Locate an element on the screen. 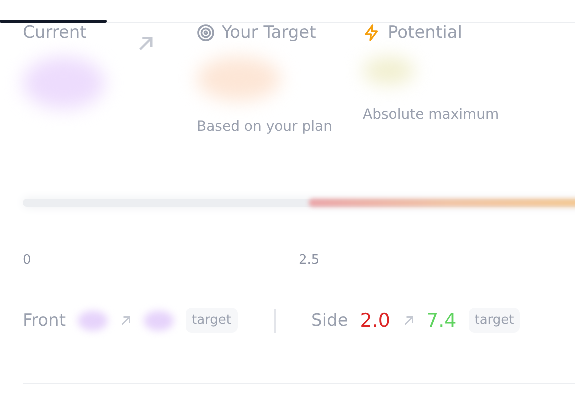 This screenshot has height=410, width=575. scale-label: 2.5 is located at coordinates (310, 260).